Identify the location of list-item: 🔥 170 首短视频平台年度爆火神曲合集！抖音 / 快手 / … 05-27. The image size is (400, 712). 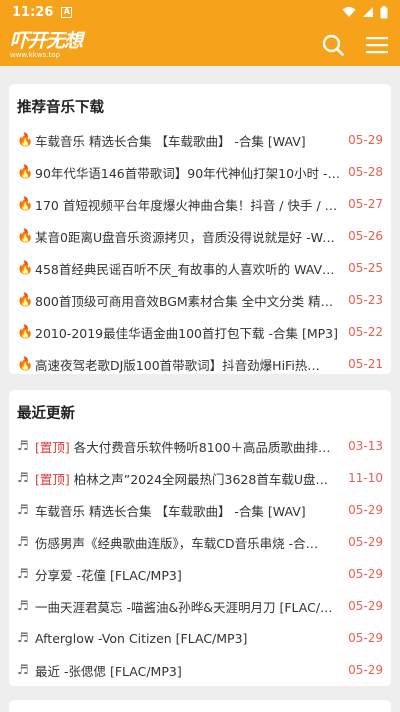
(200, 204).